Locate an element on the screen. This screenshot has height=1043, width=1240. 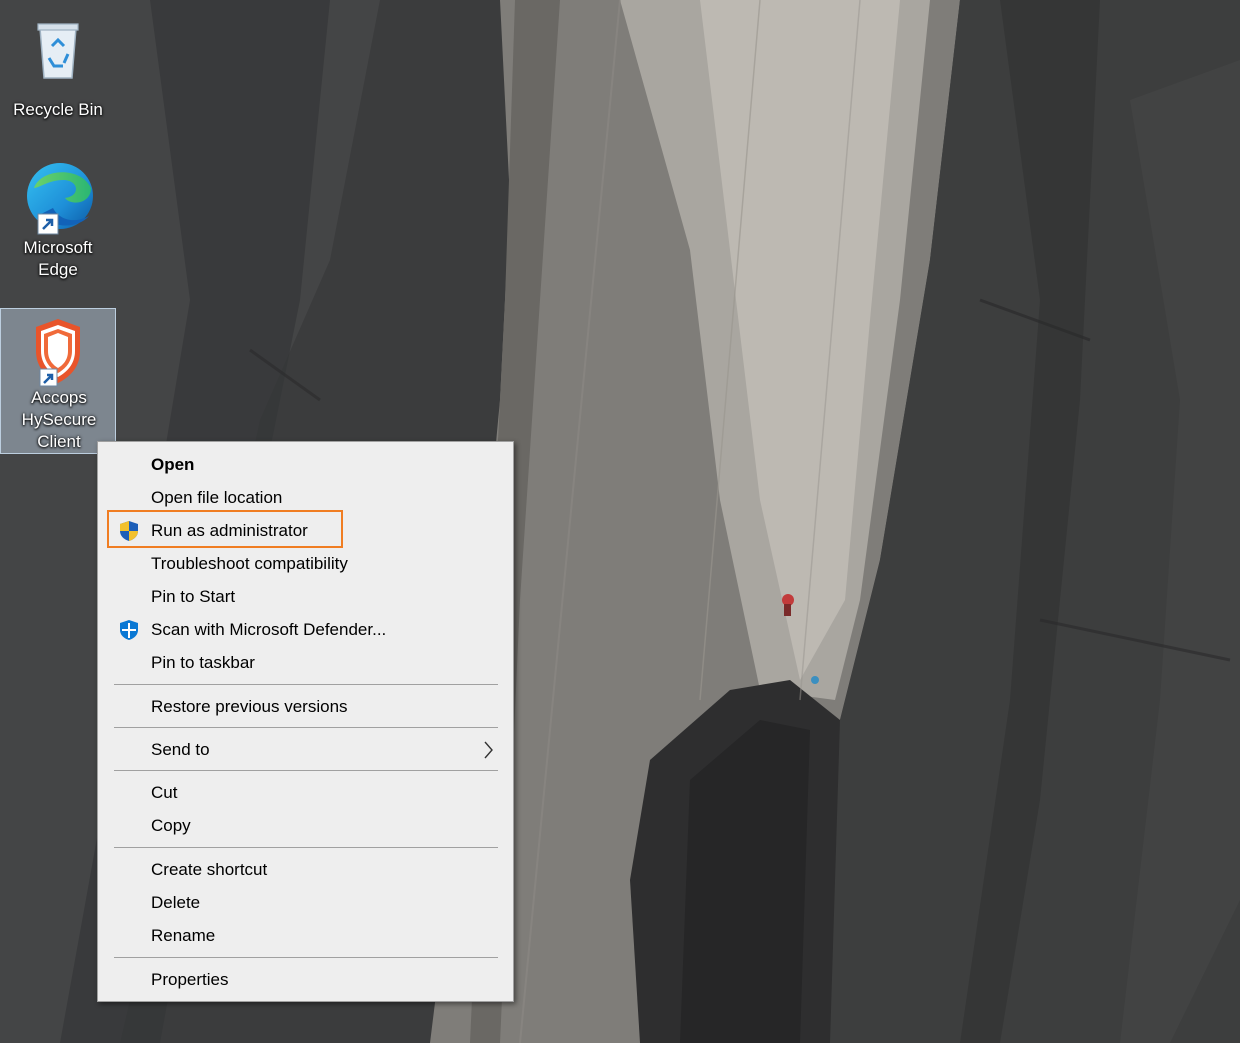
menu-item-label: Open is located at coordinates (173, 464).